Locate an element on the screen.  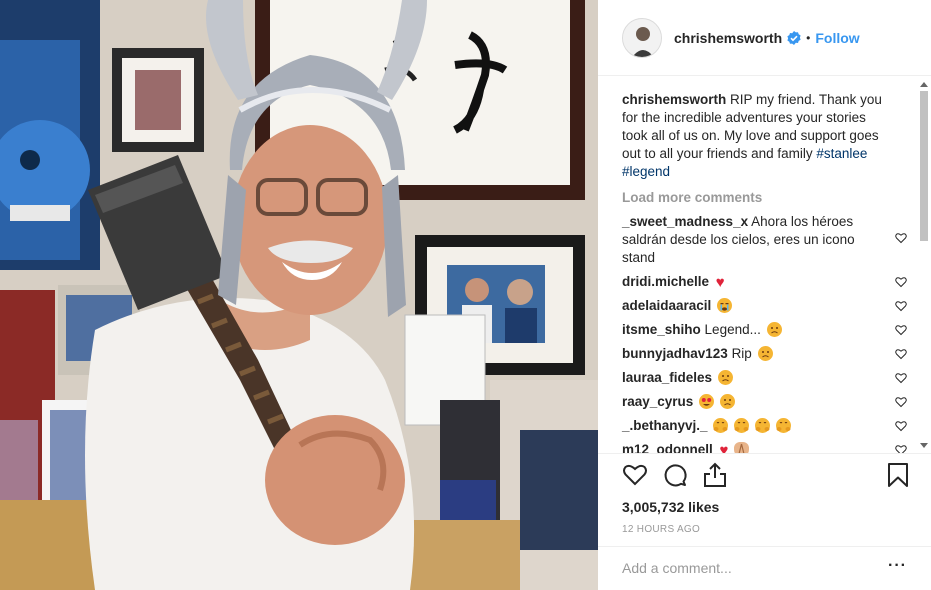
action-icons is located at coordinates (675, 475).